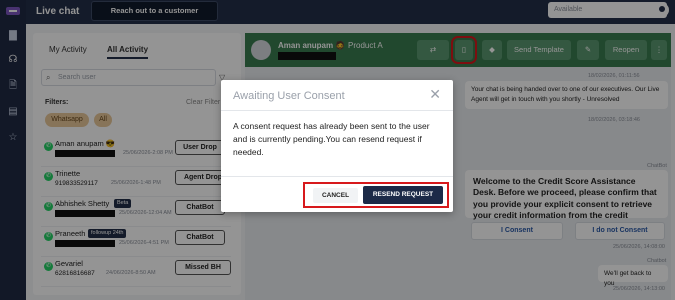  I want to click on resend-request-button: RESEND REQUEST, so click(403, 195).